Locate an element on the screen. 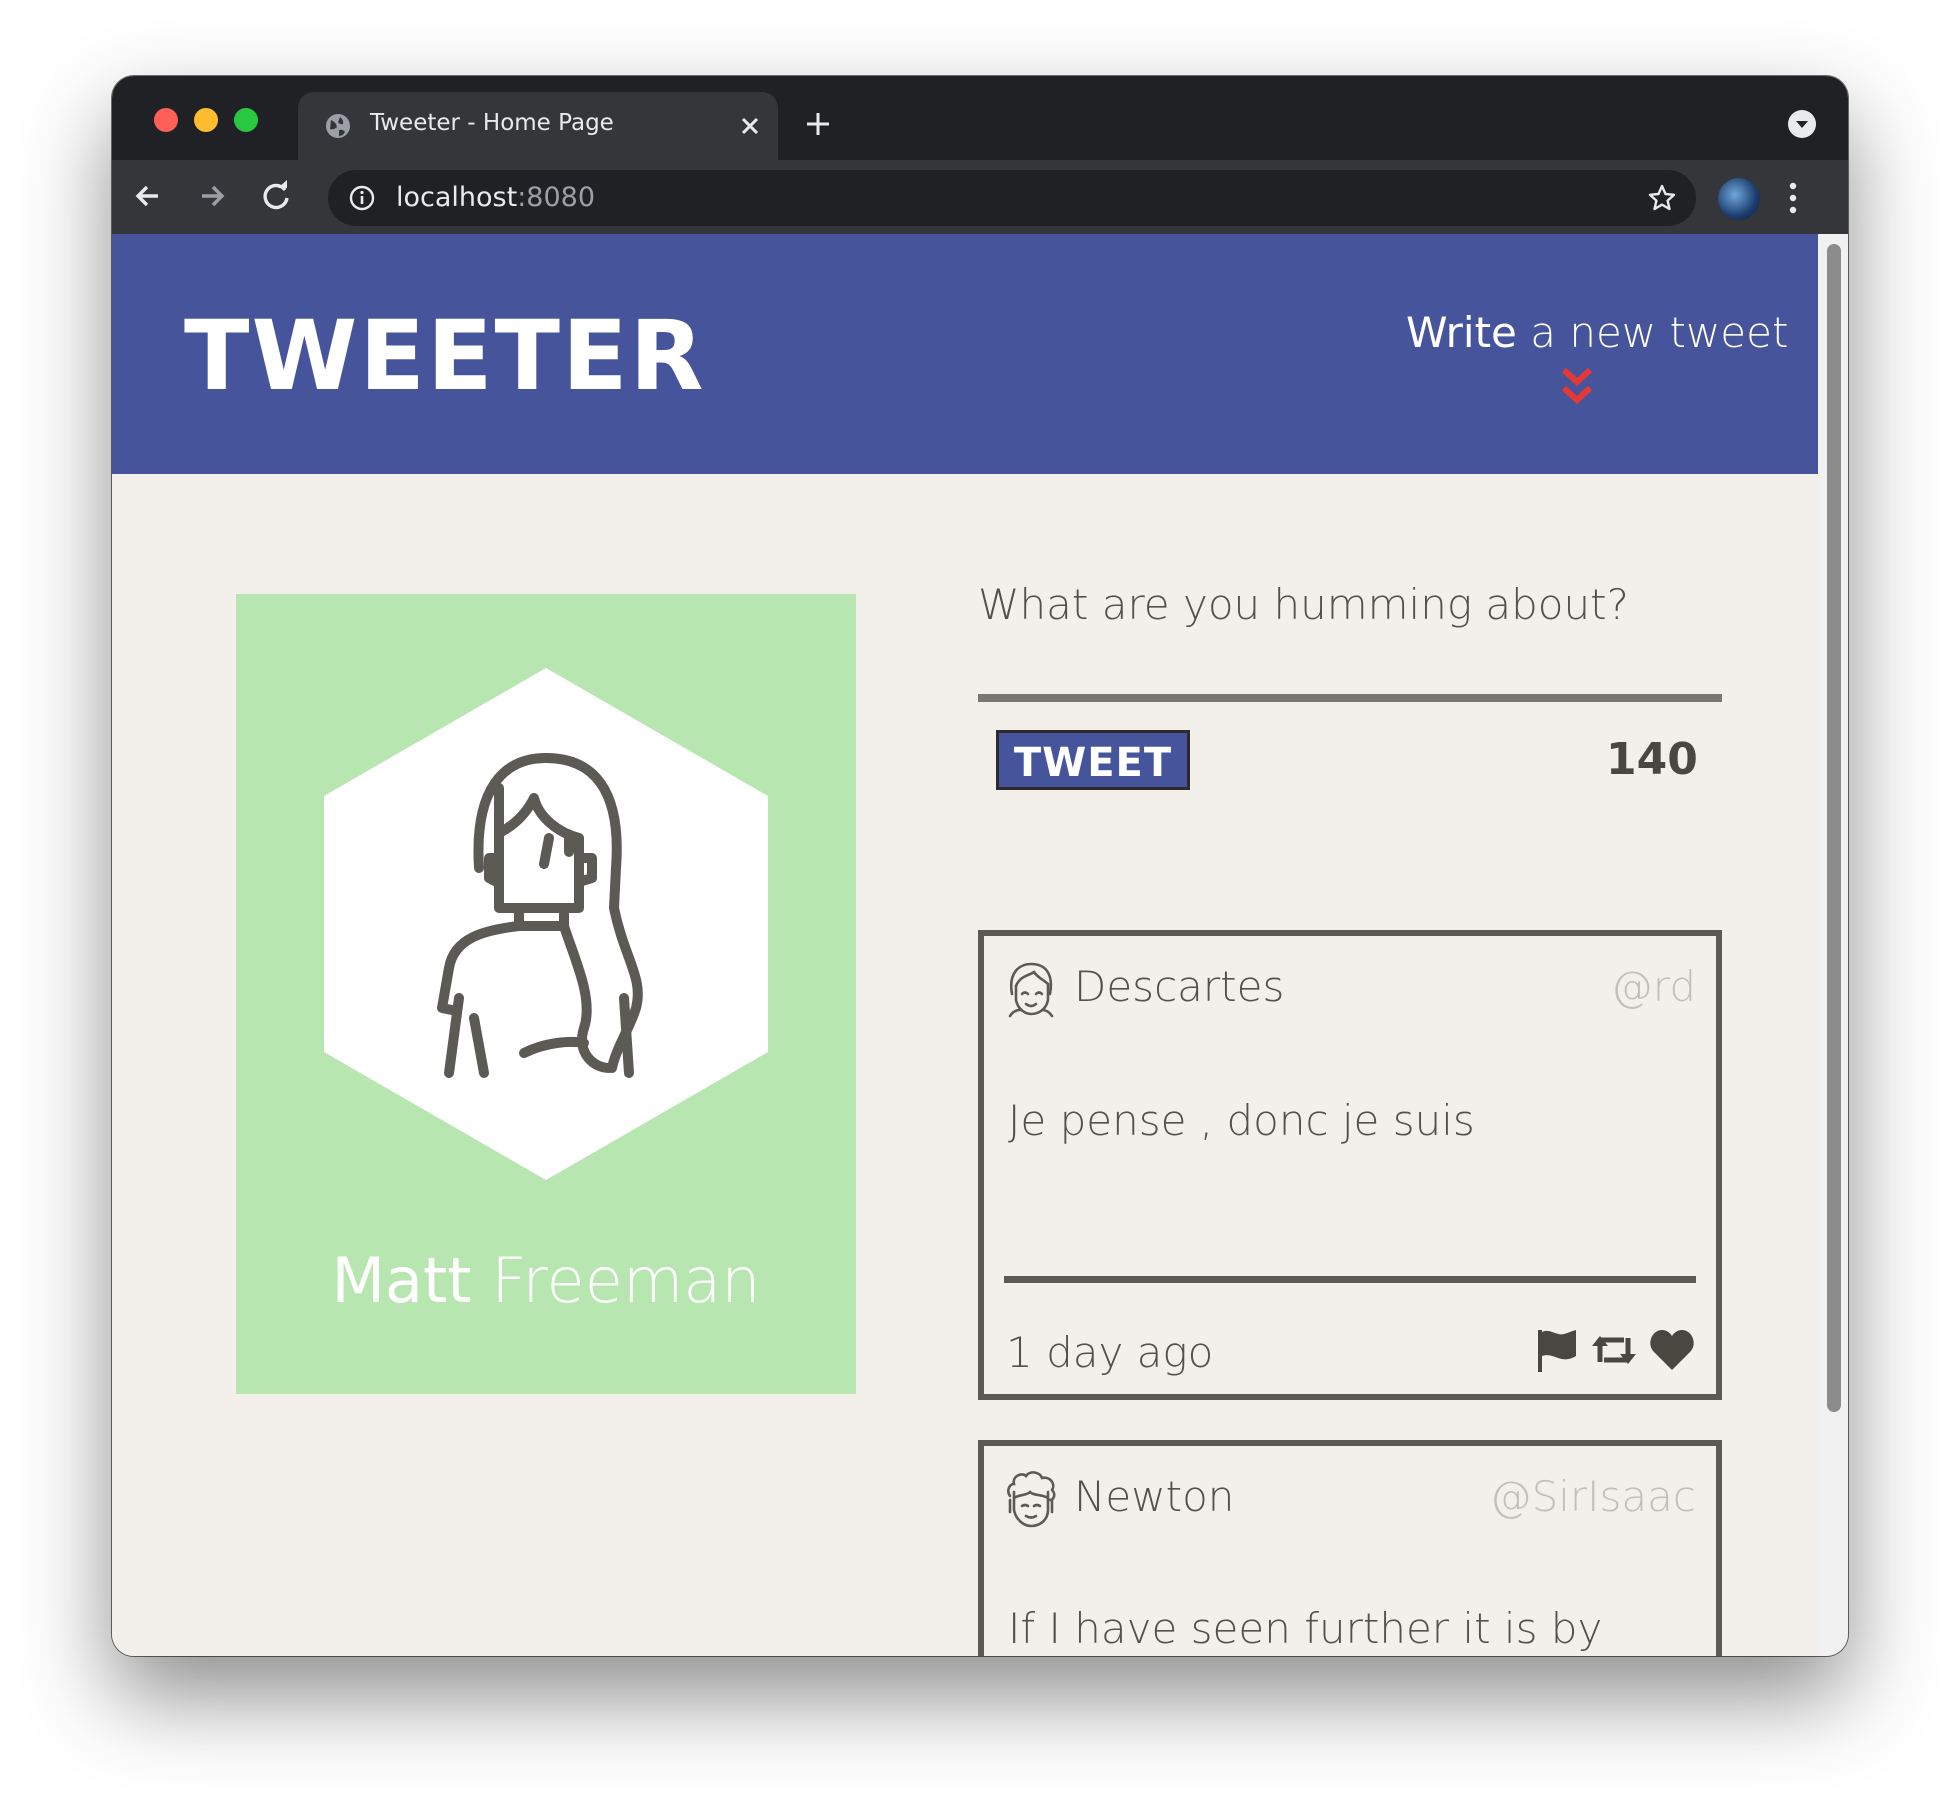 The width and height of the screenshot is (1960, 1804). tweet-author-handle: @rd is located at coordinates (1653, 986).